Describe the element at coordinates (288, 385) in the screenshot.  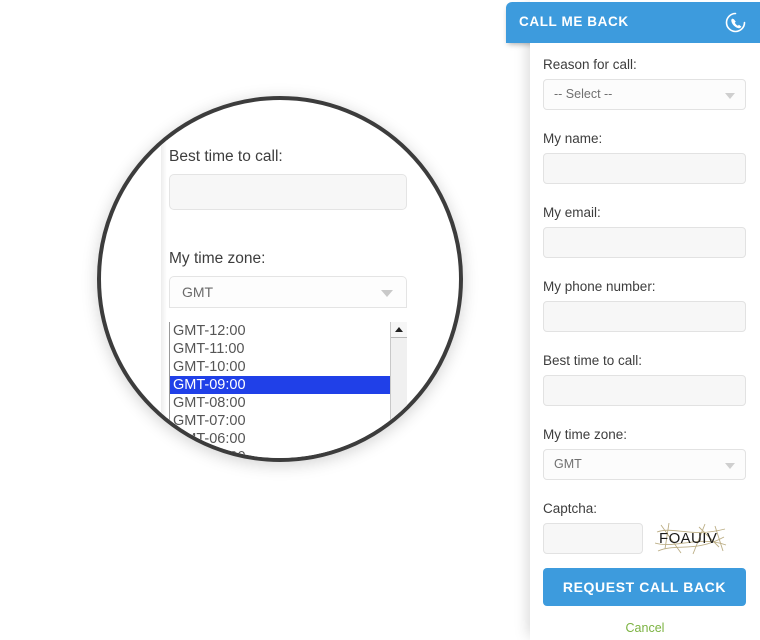
I see `time-zone-option: GMT-09:00` at that location.